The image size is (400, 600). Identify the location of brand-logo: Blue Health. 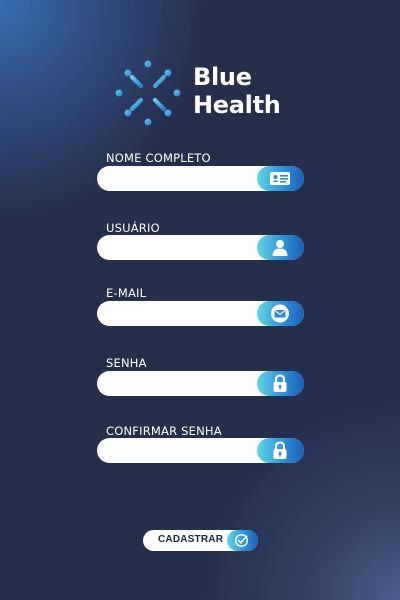
(199, 93).